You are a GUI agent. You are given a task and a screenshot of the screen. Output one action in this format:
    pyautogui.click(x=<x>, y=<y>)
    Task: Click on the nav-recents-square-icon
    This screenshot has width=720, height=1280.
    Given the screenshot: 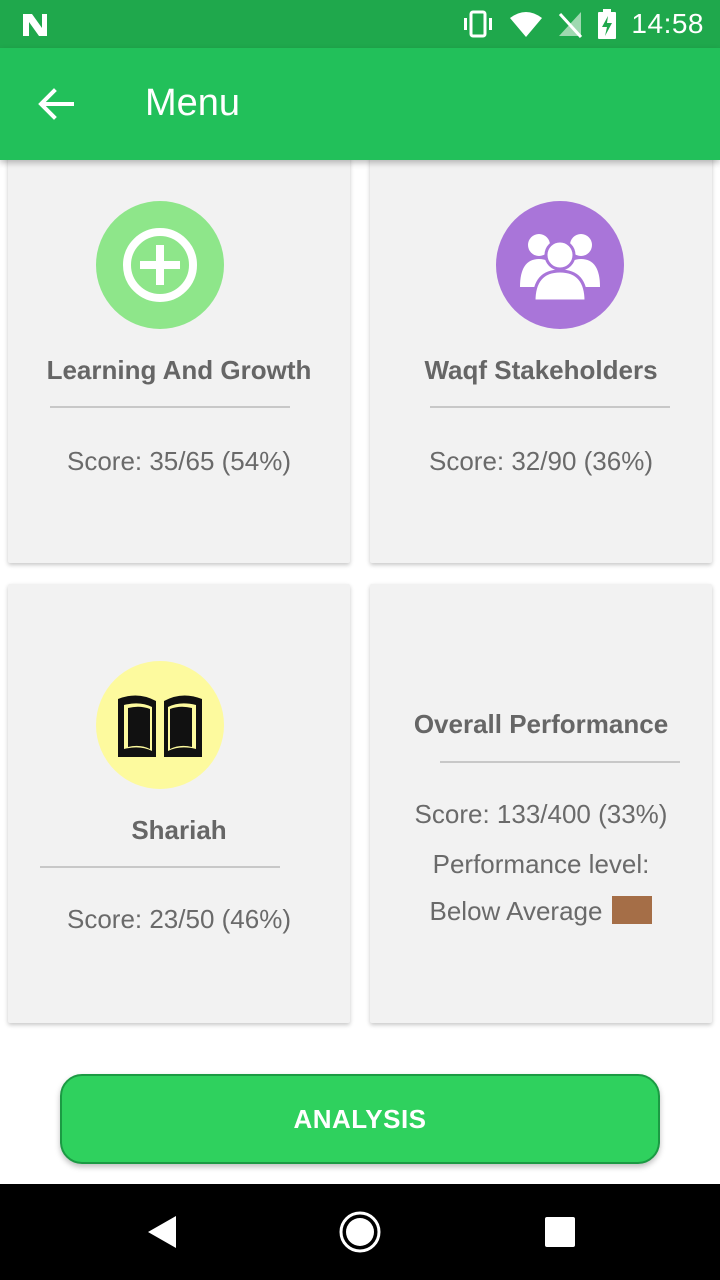 What is the action you would take?
    pyautogui.click(x=560, y=1232)
    